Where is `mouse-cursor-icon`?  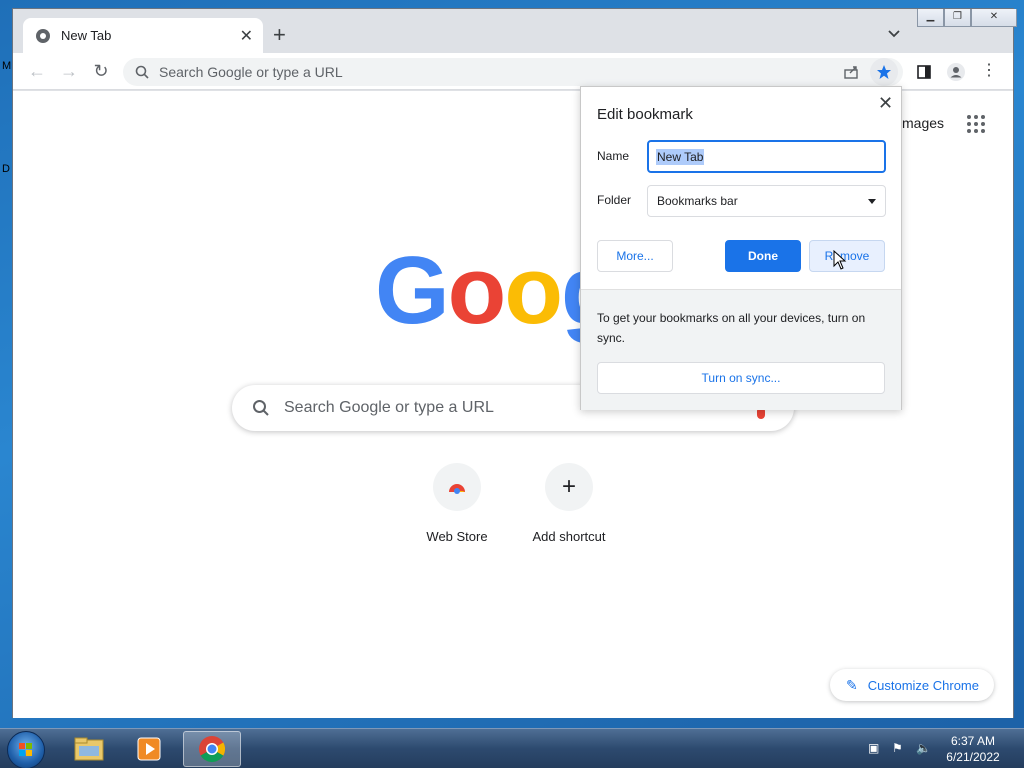
mouse-cursor-icon is located at coordinates (840, 260).